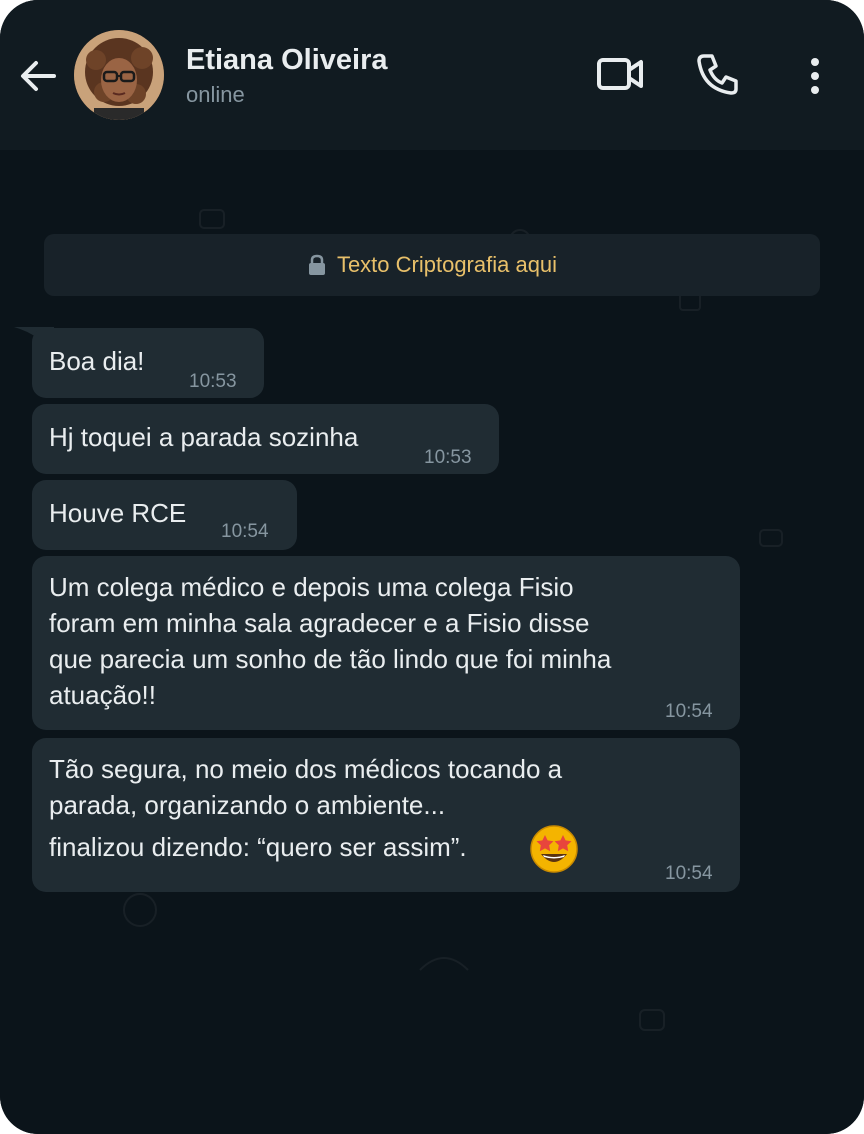 This screenshot has width=864, height=1134. I want to click on contact-name: Etiana Oliveira, so click(287, 60).